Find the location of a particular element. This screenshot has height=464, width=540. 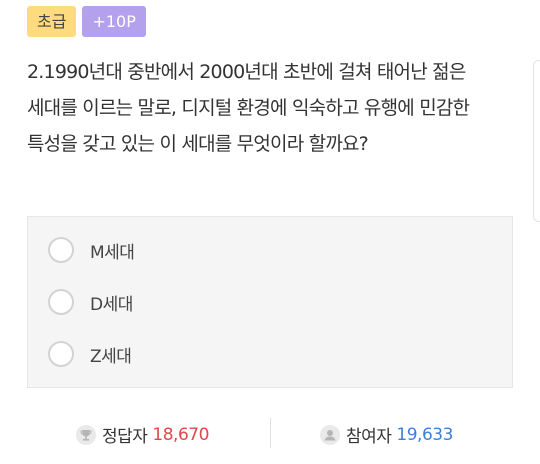

correct-stat: 정답자 18,670 is located at coordinates (142, 434).